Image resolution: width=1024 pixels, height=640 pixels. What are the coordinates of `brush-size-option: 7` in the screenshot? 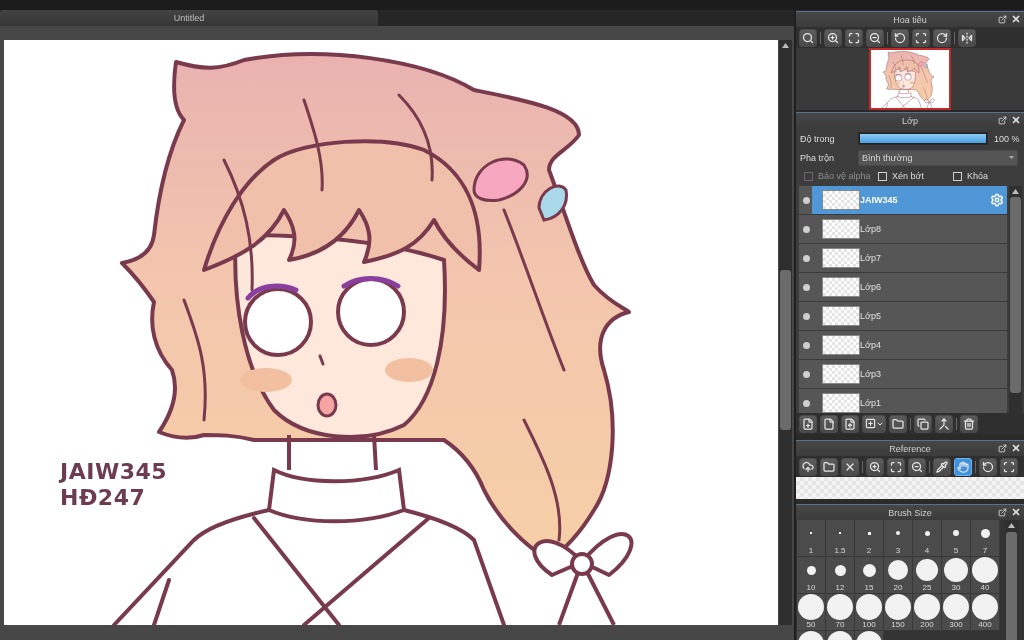 It's located at (985, 538).